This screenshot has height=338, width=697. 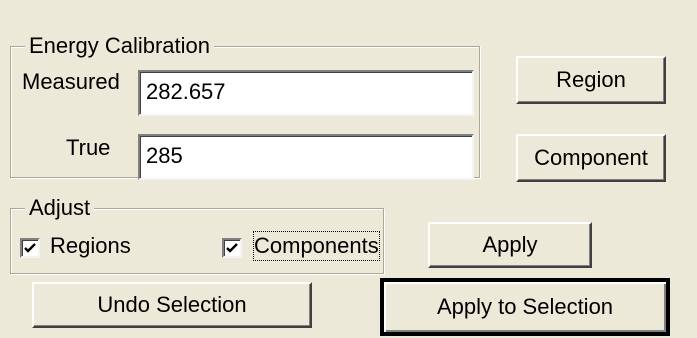 What do you see at coordinates (88, 147) in the screenshot?
I see `true-label: True` at bounding box center [88, 147].